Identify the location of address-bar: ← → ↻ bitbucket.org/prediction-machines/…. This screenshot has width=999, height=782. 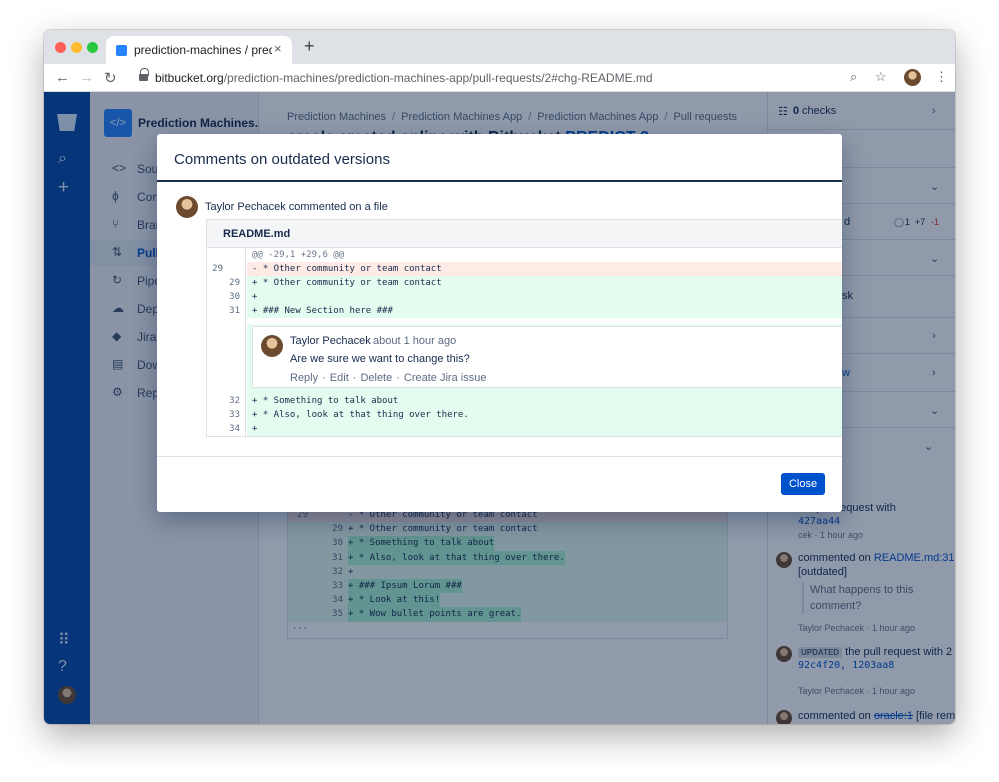
(499, 78).